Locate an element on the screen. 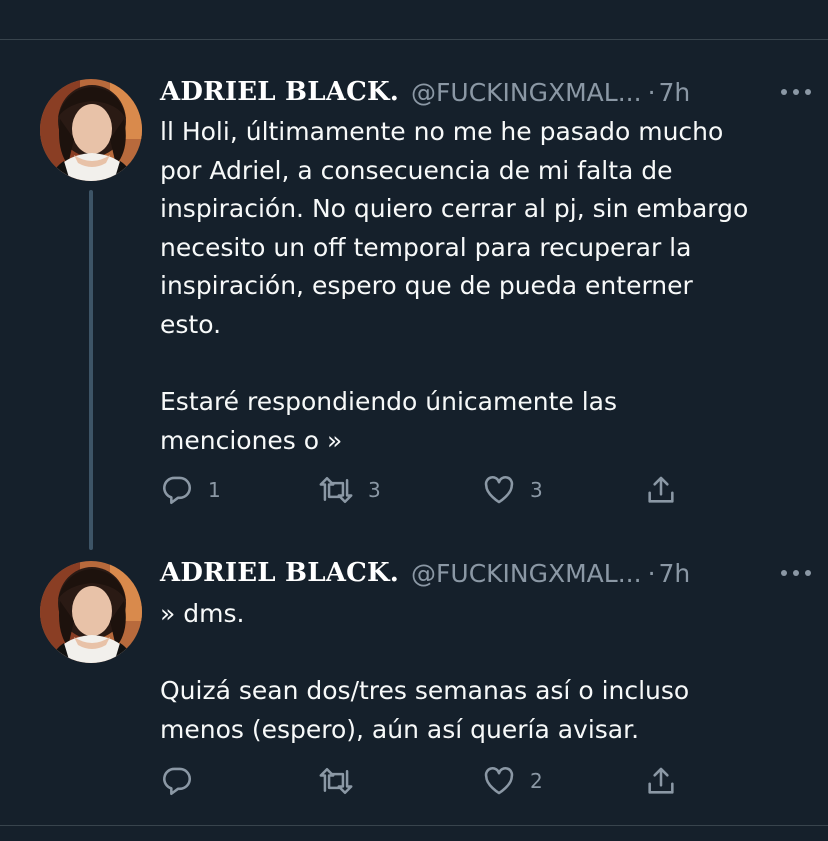 The height and width of the screenshot is (841, 828). tweet-actions: 2 is located at coordinates (430, 781).